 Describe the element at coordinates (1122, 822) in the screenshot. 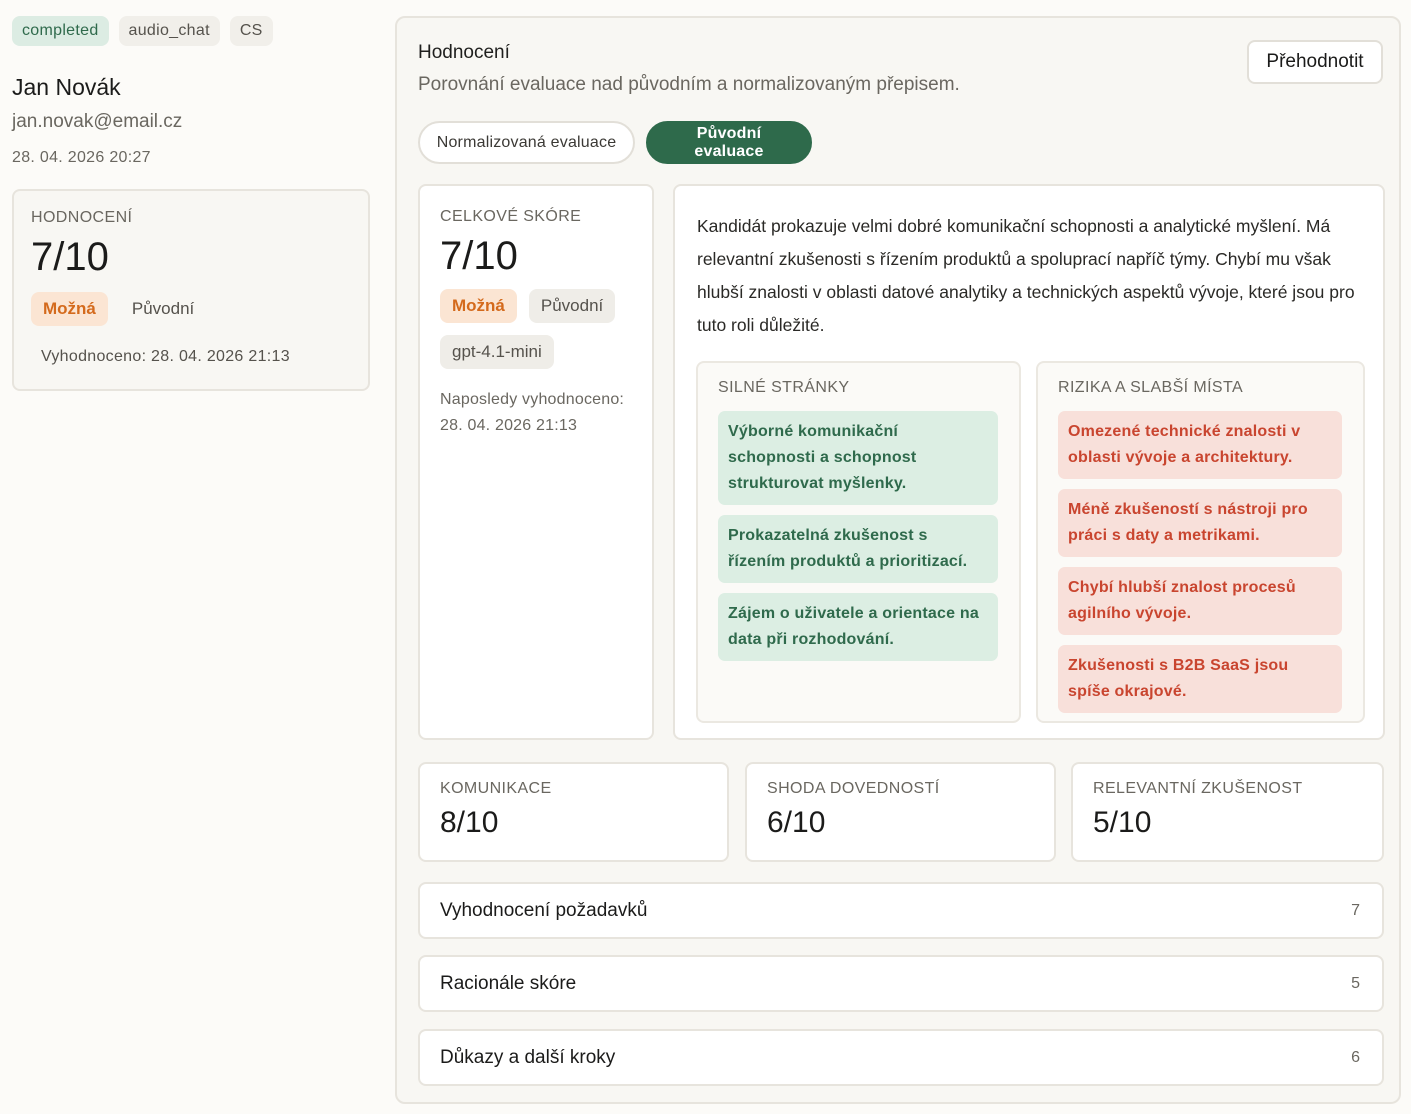

I see `metric-value: 5/10` at that location.